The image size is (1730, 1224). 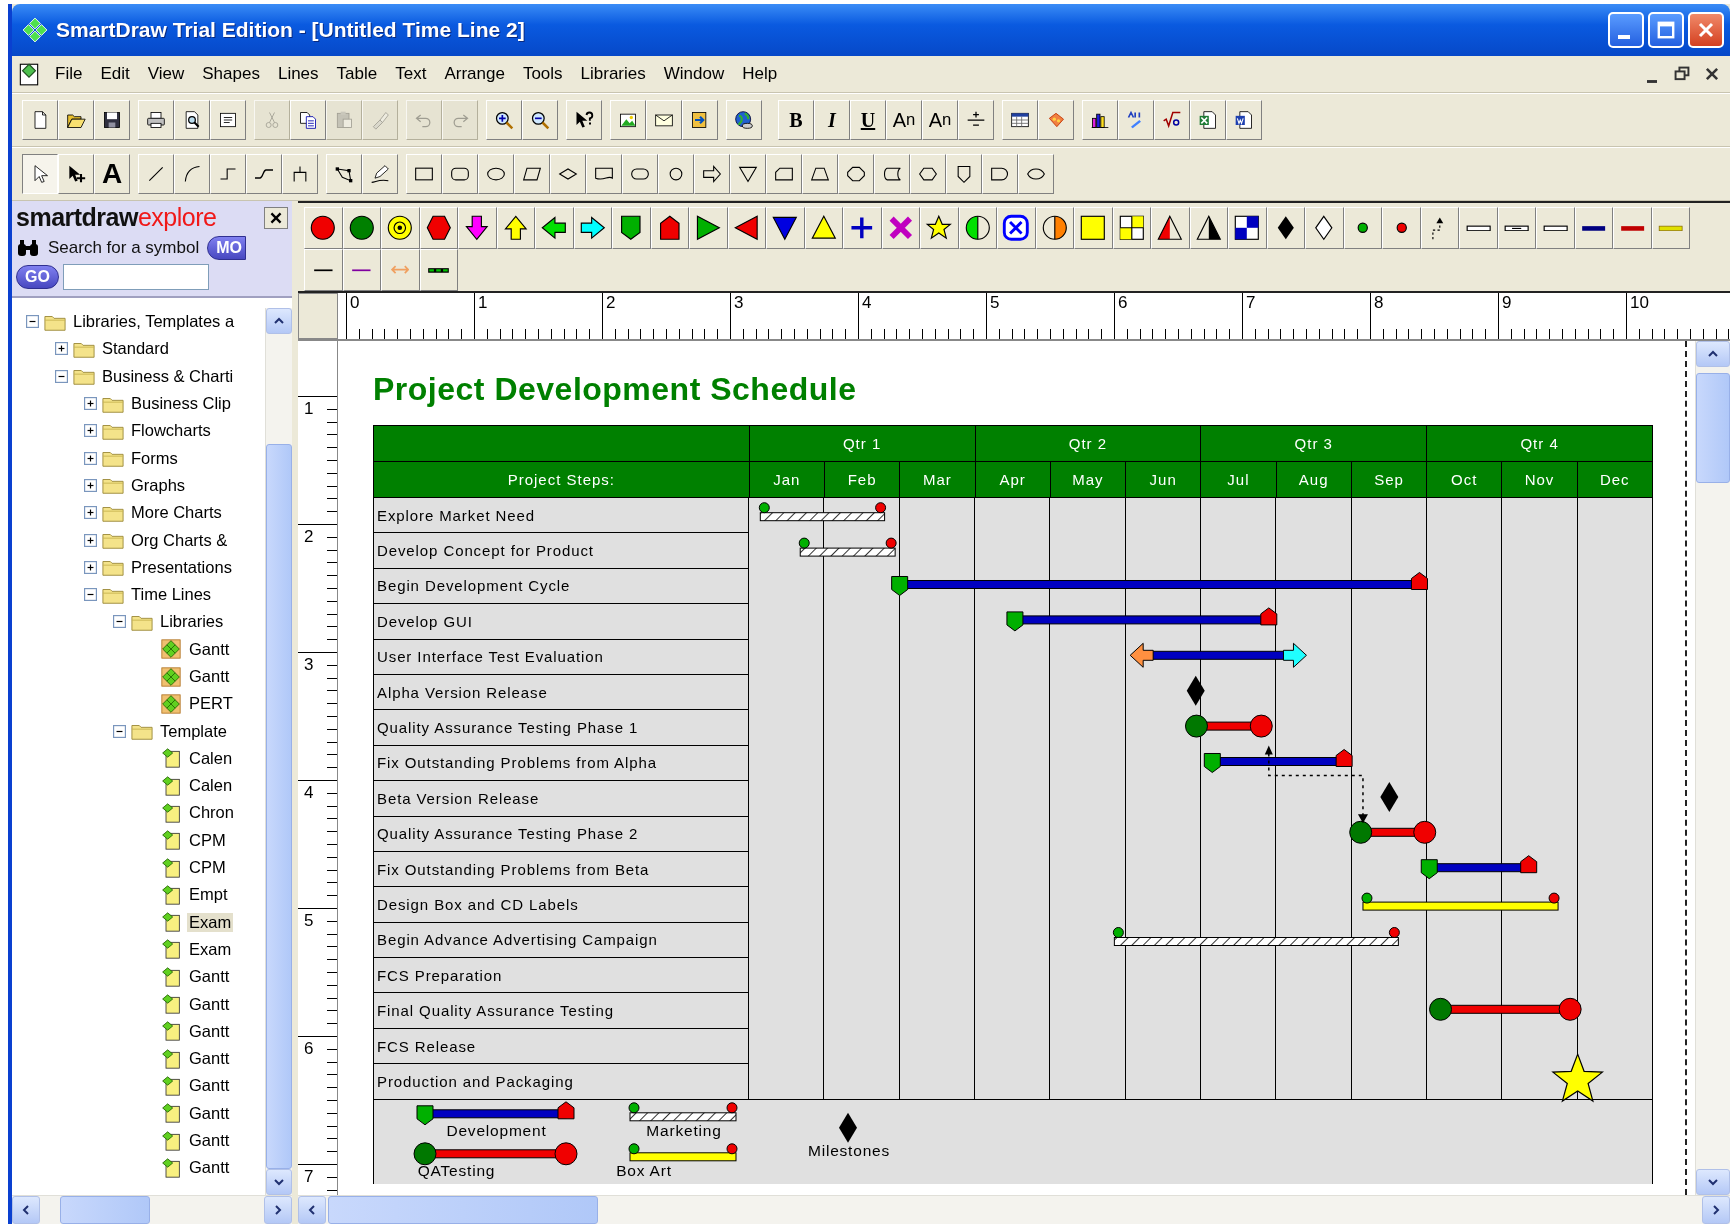 I want to click on tree-item: Business & Charti, so click(x=168, y=376).